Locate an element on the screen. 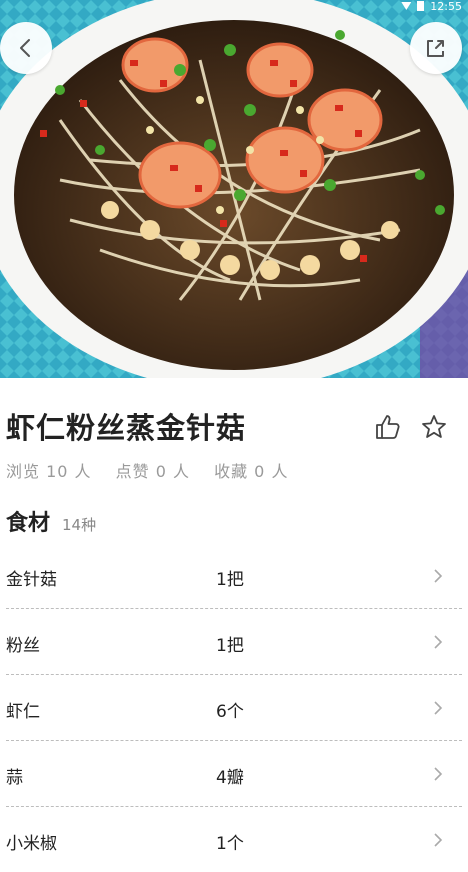  share-icon is located at coordinates (435, 48).